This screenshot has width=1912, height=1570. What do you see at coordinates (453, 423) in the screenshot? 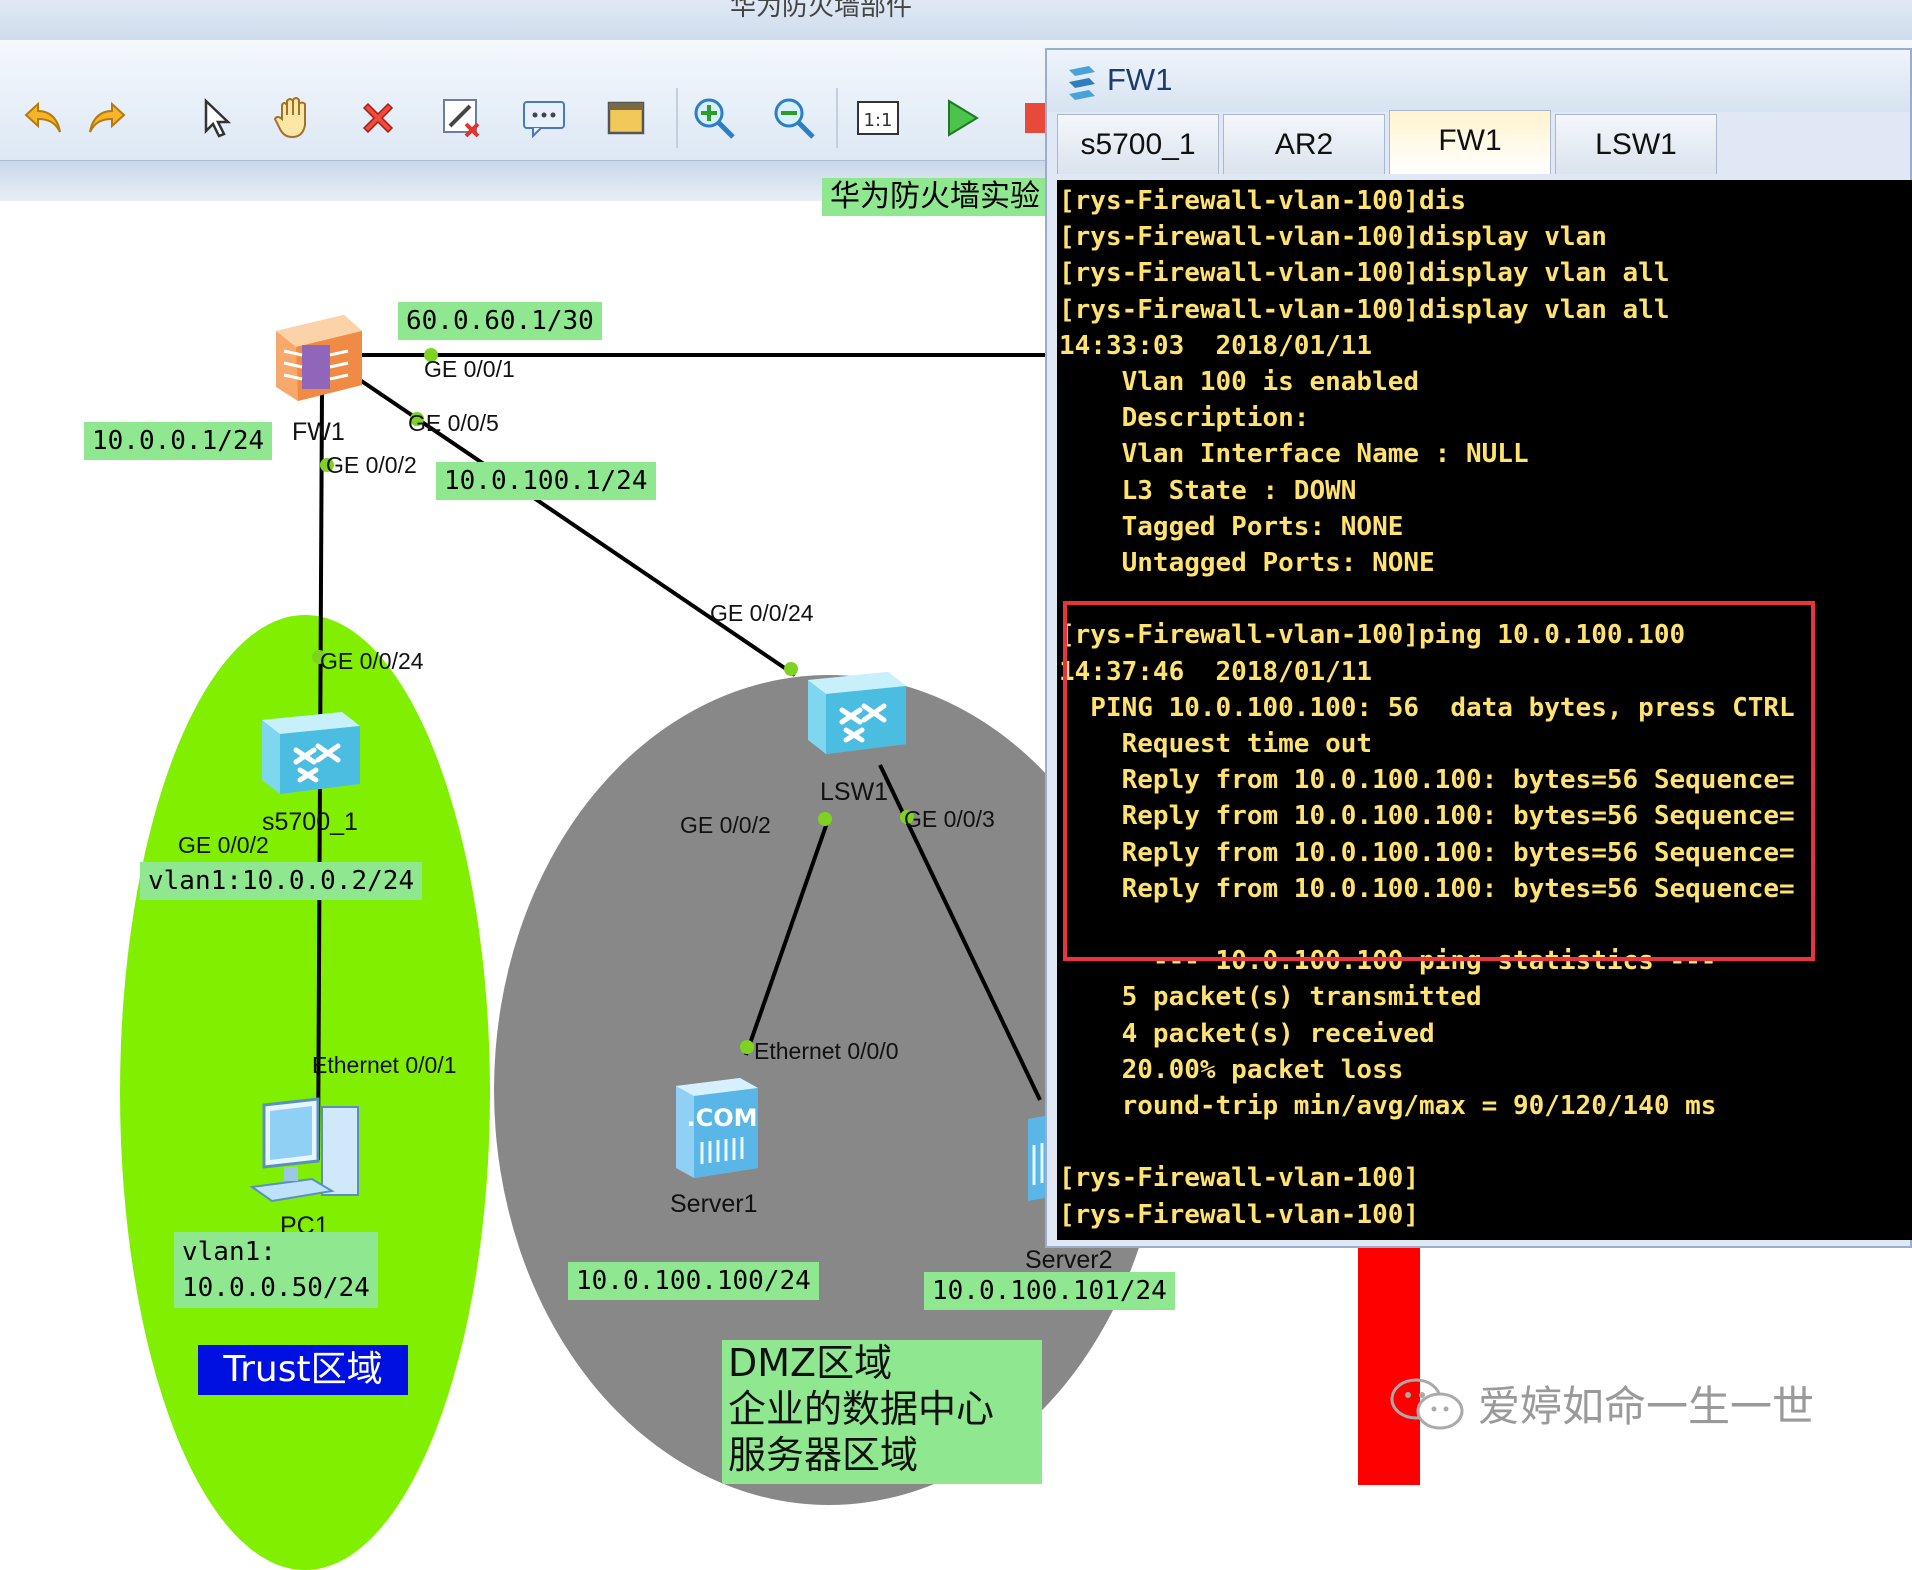
I see `port-label: GE 0/0/5` at bounding box center [453, 423].